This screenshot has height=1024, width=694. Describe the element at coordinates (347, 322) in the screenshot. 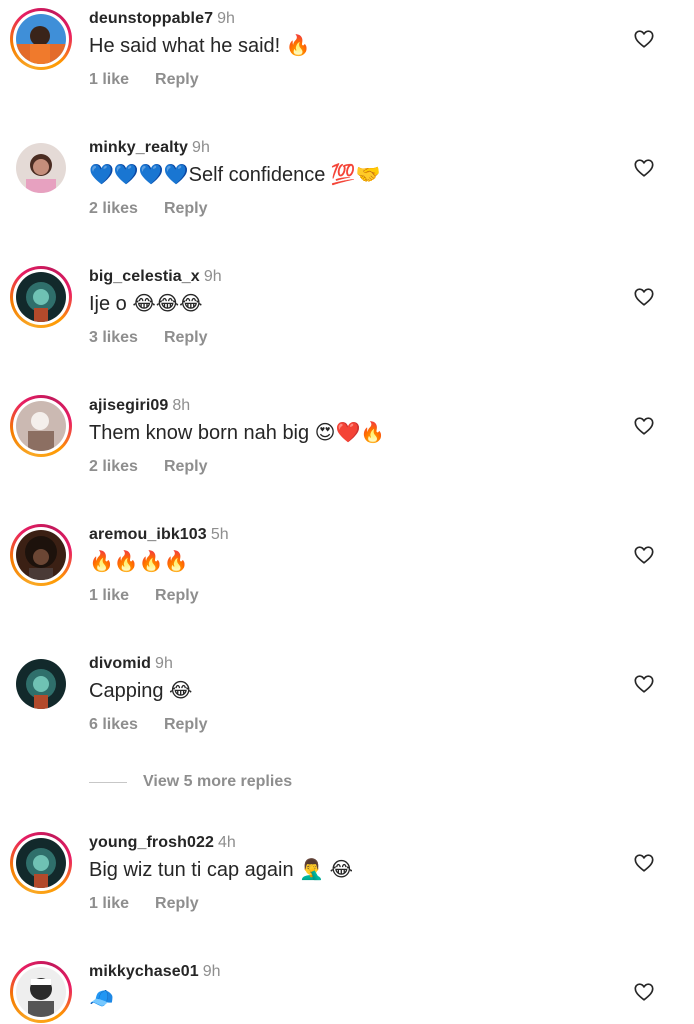

I see `comment-item: big_celestia_x 9h Ije o 😂😂😂 3 likes Reply` at that location.